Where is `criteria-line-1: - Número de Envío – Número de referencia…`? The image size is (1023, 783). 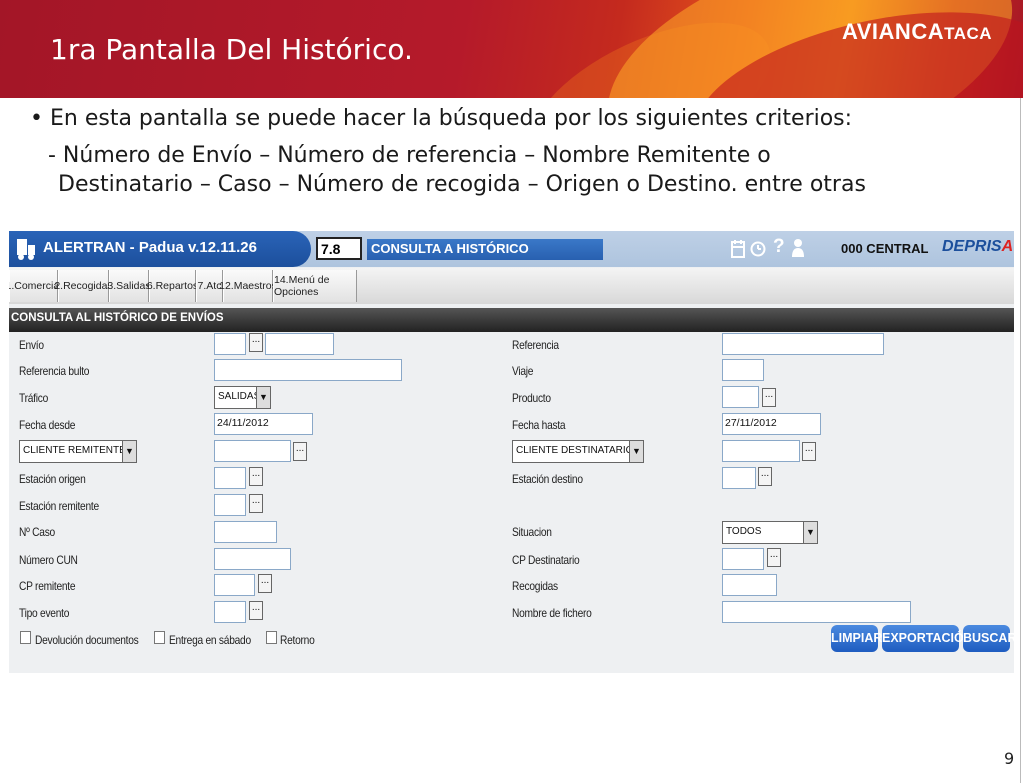
criteria-line-1: - Número de Envío – Número de referencia… is located at coordinates (409, 155).